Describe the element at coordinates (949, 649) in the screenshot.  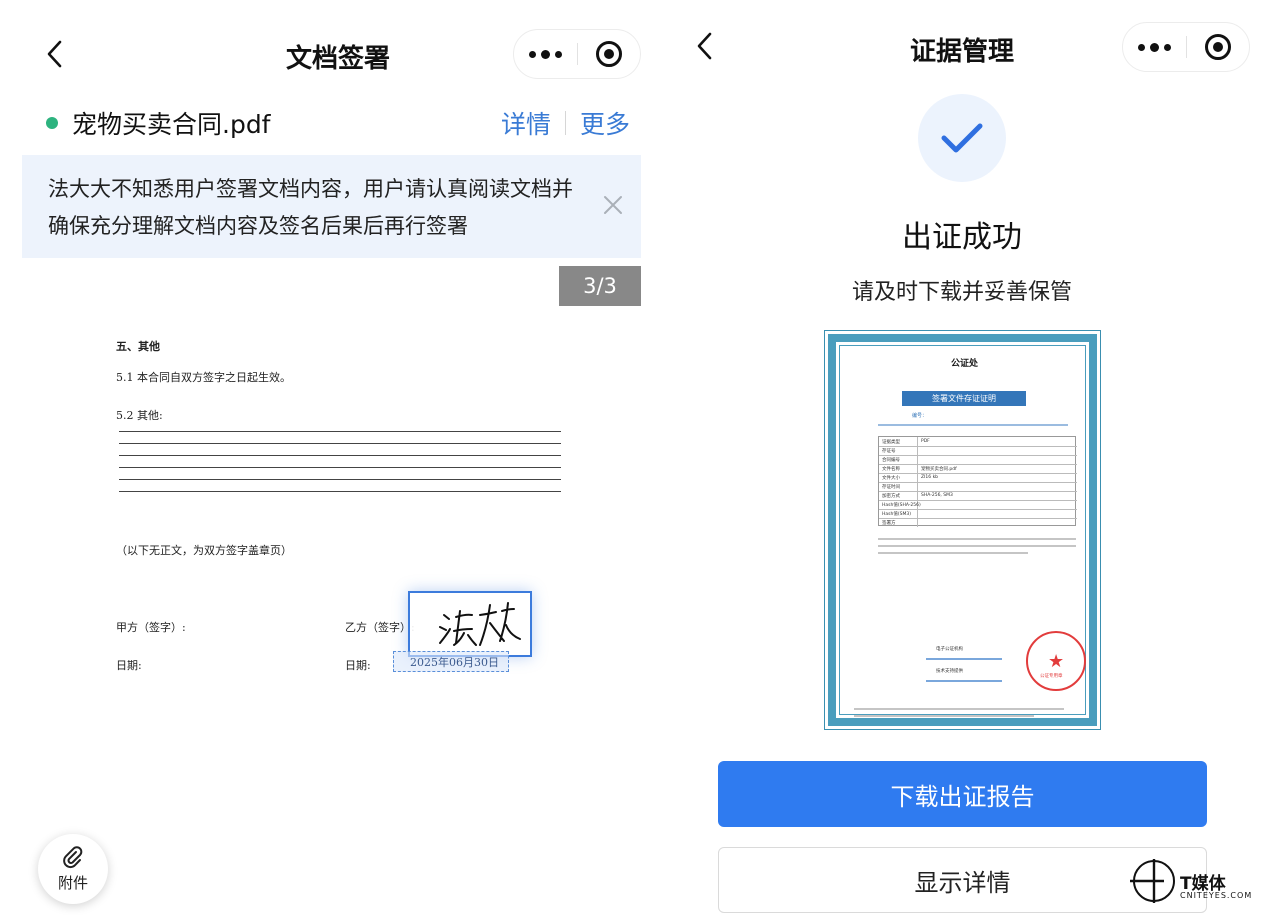
I see `issuer-label: 电子公证机构` at that location.